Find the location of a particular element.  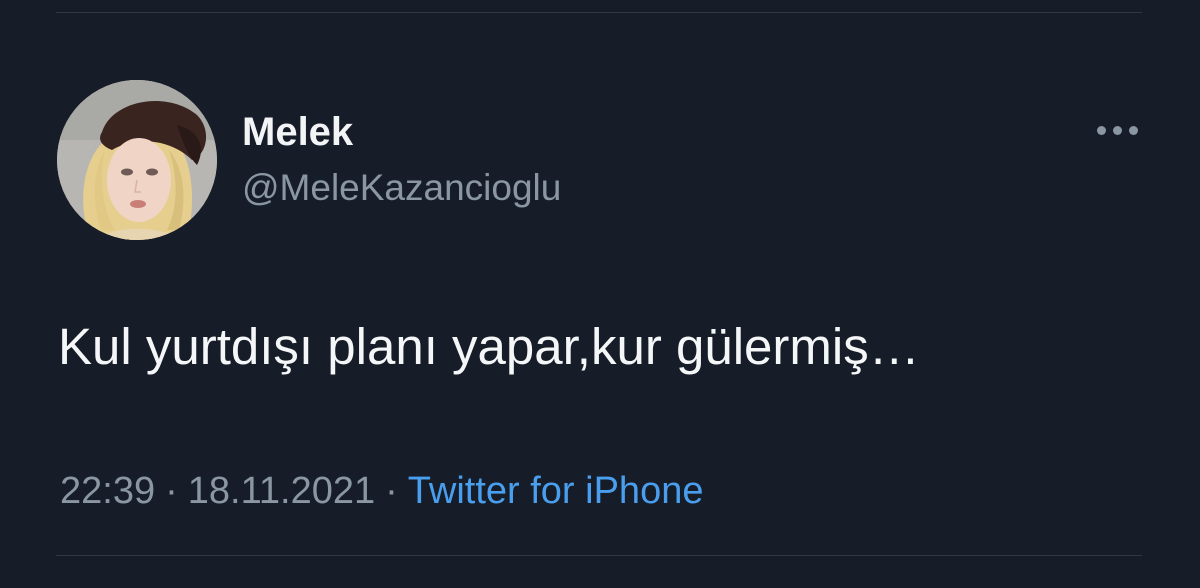

more-options-button is located at coordinates (1118, 130).